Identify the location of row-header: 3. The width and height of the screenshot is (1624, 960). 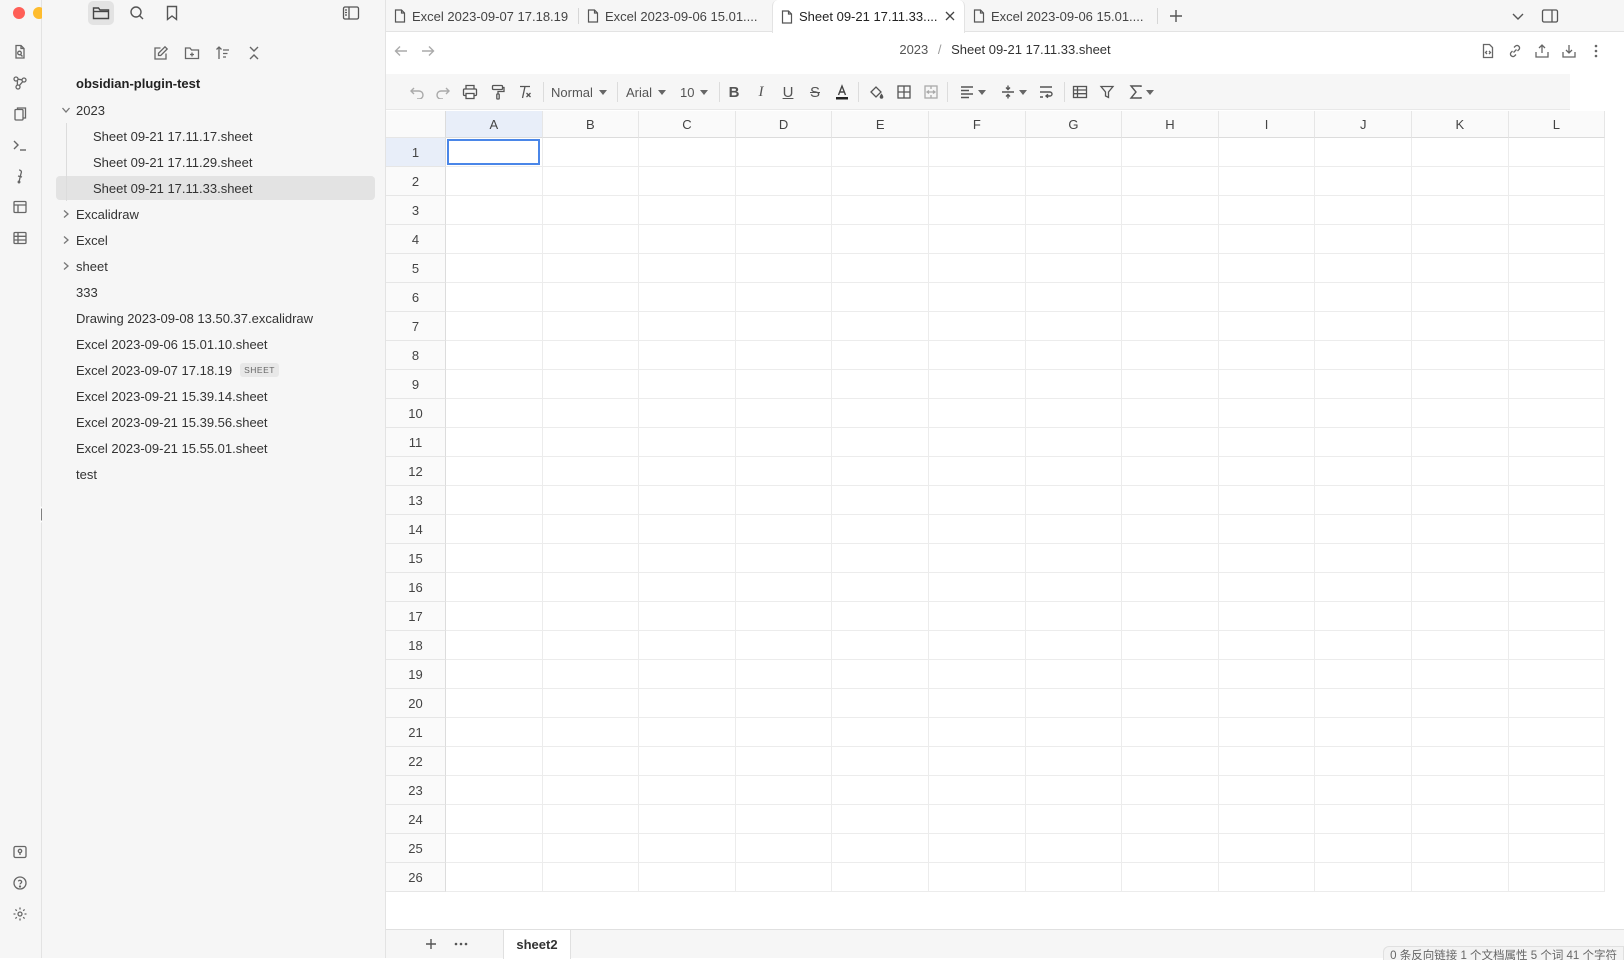
(416, 210).